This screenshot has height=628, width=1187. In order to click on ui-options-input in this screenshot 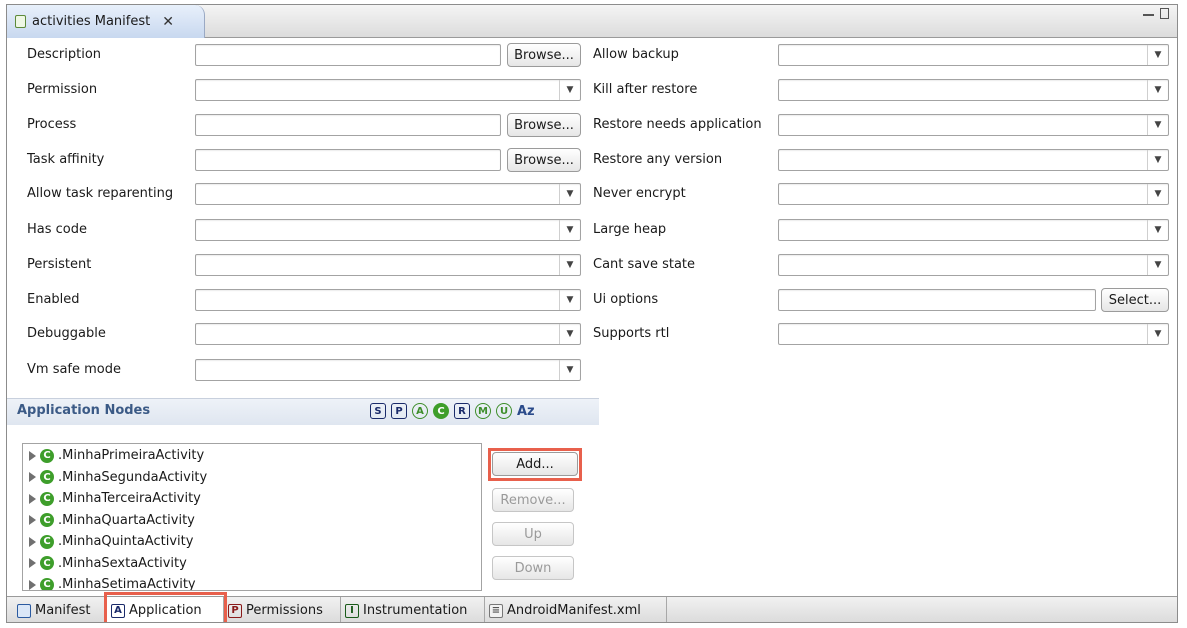, I will do `click(937, 300)`.